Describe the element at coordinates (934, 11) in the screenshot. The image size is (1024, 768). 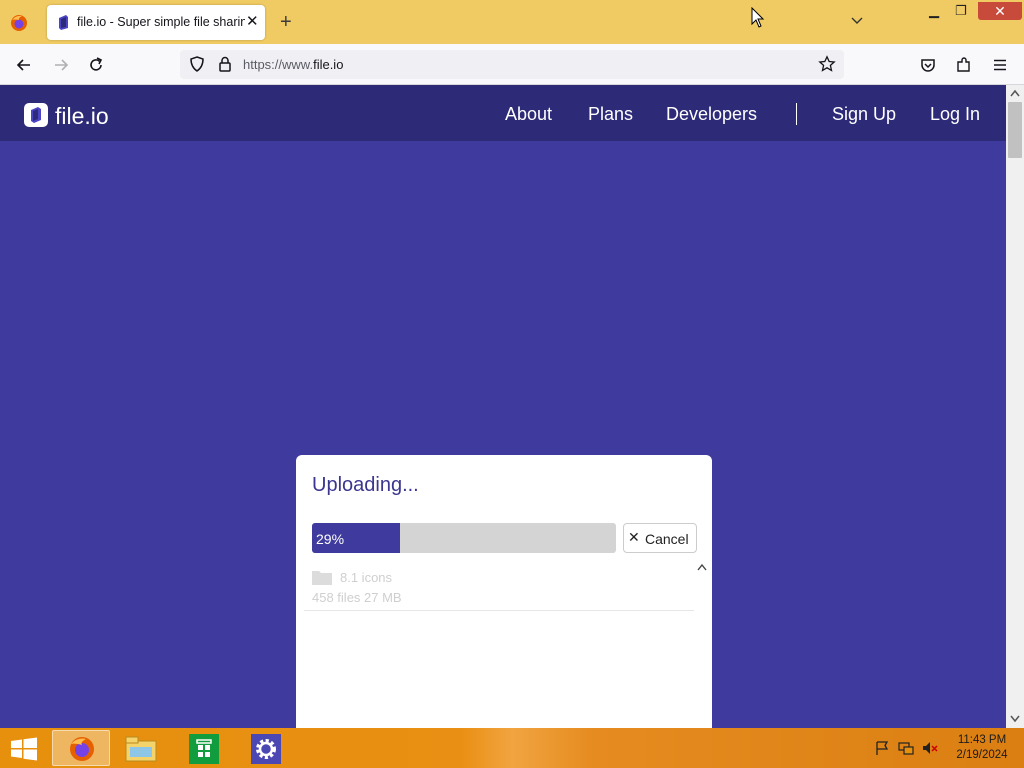
I see `minimize-button: ▁` at that location.